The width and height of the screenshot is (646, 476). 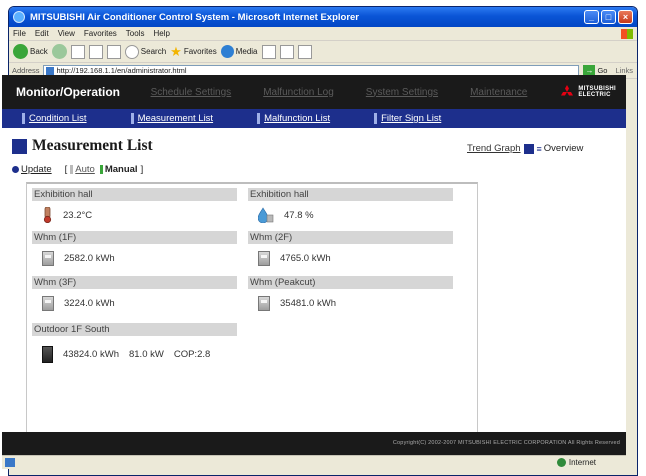 I want to click on measurement-card: Whm (1F) 2582.0 kWh, so click(x=134, y=251).